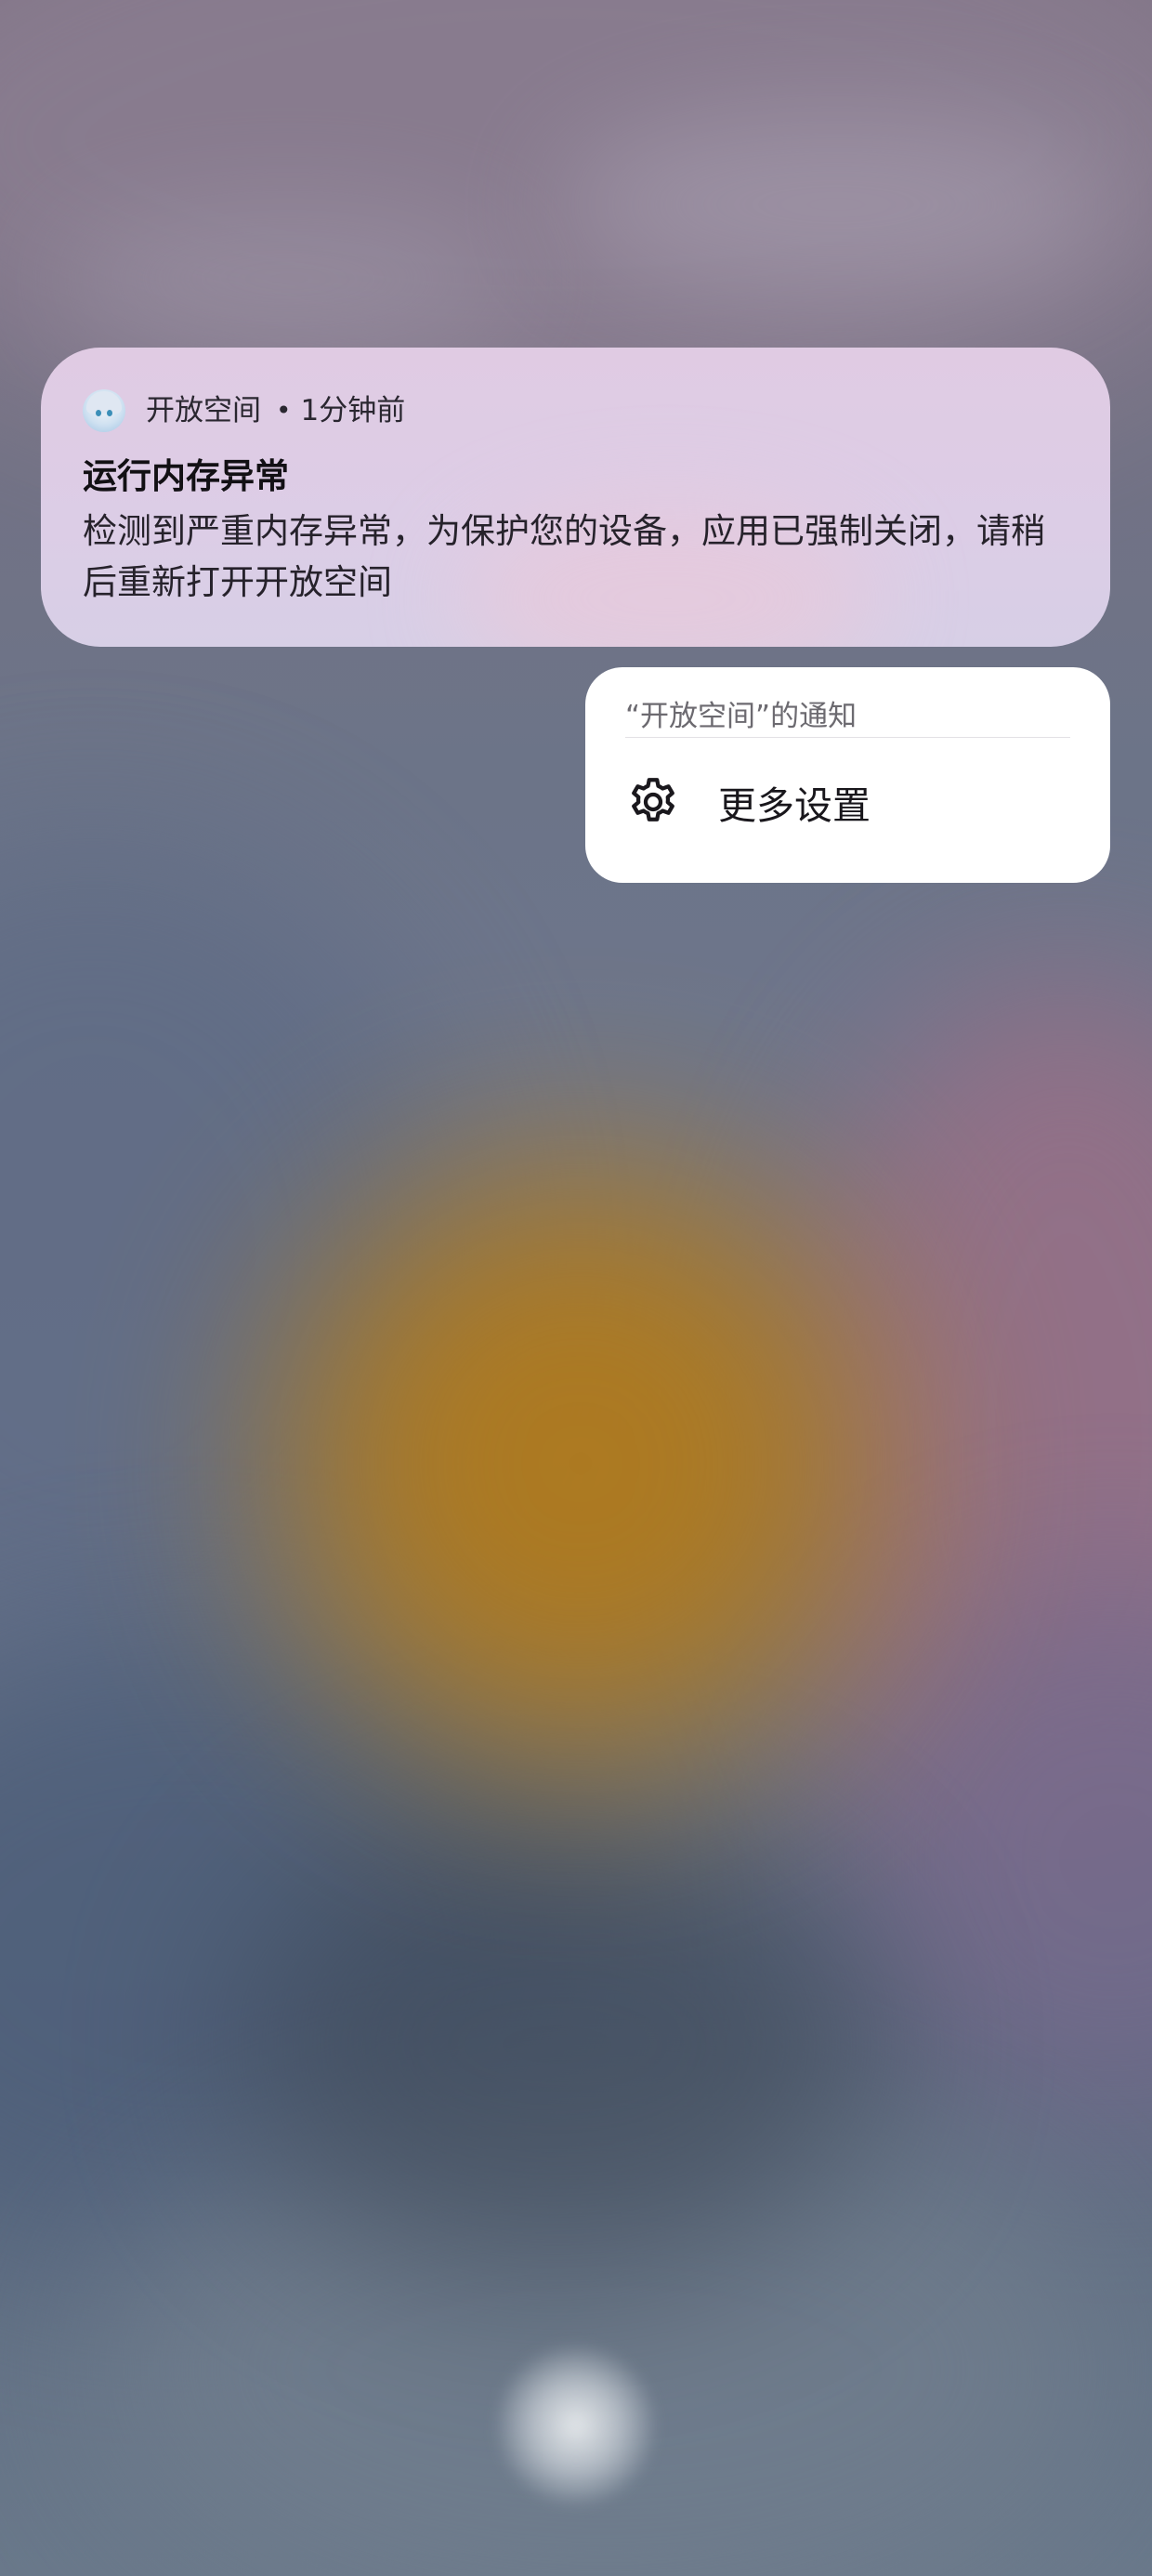 This screenshot has width=1152, height=2576. I want to click on notification-time: 1分钟前, so click(353, 410).